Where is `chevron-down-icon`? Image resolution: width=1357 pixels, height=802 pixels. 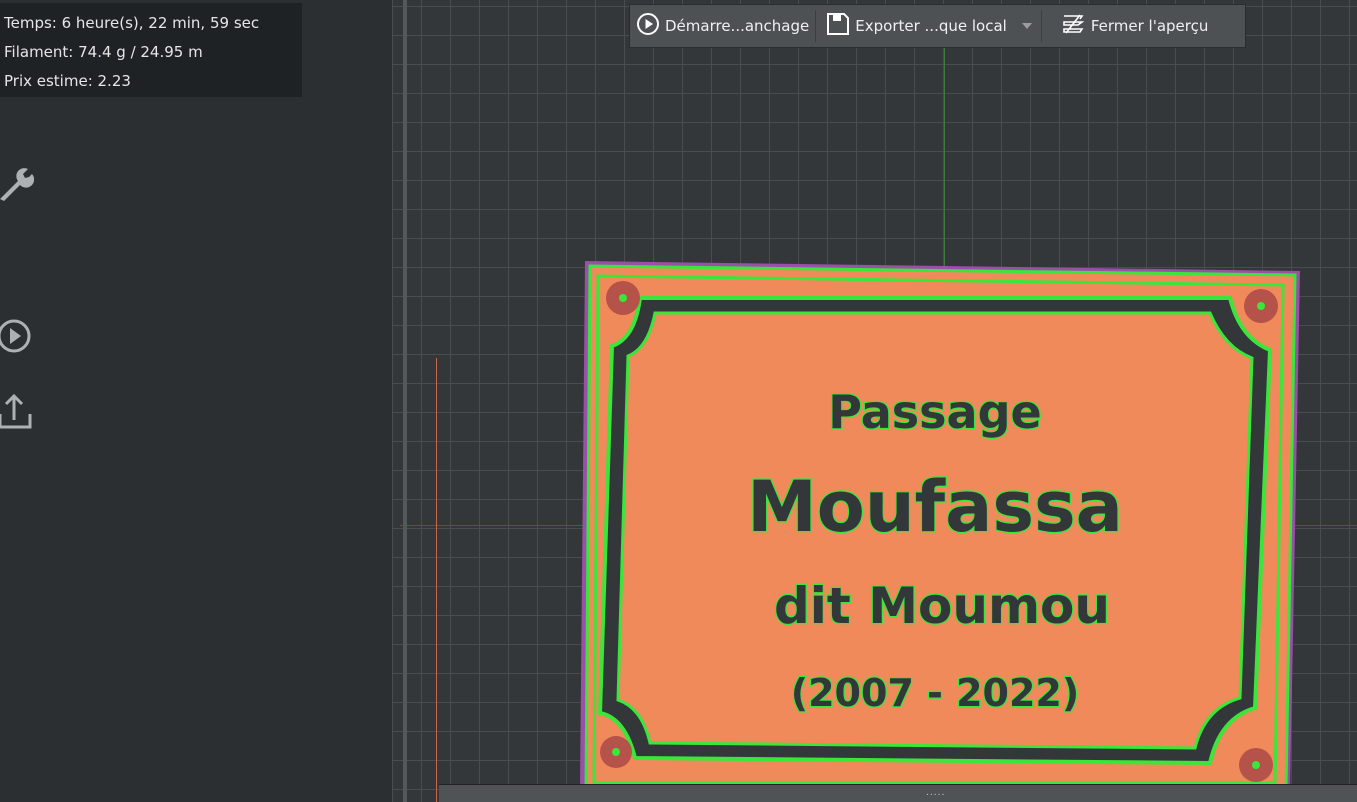
chevron-down-icon is located at coordinates (1027, 26).